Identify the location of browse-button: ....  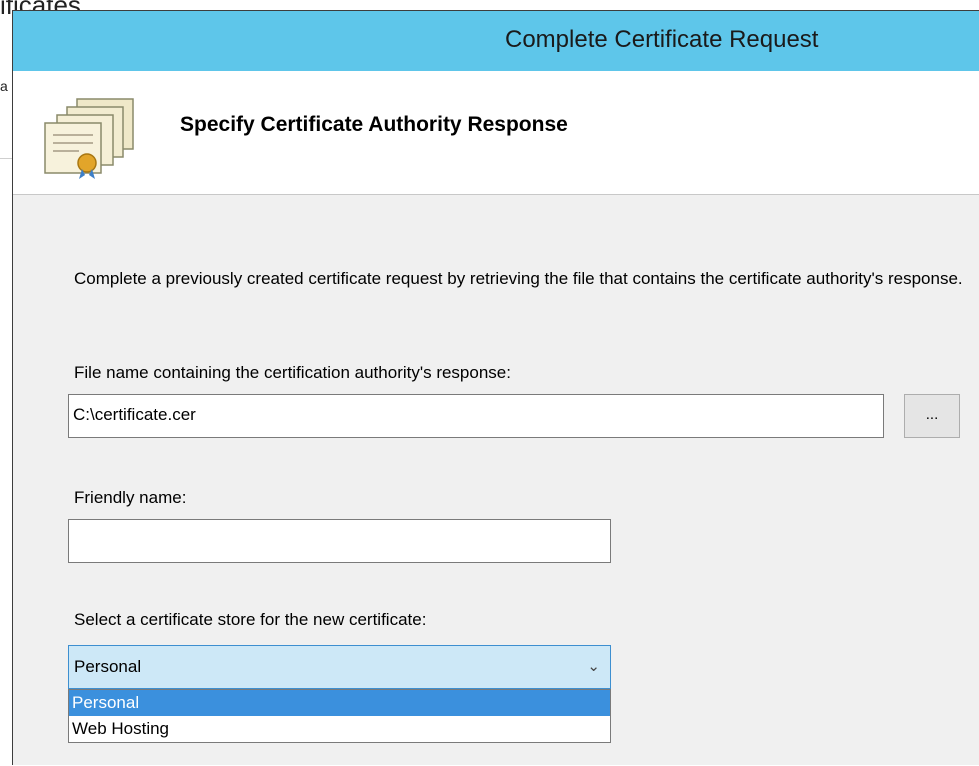
(932, 416).